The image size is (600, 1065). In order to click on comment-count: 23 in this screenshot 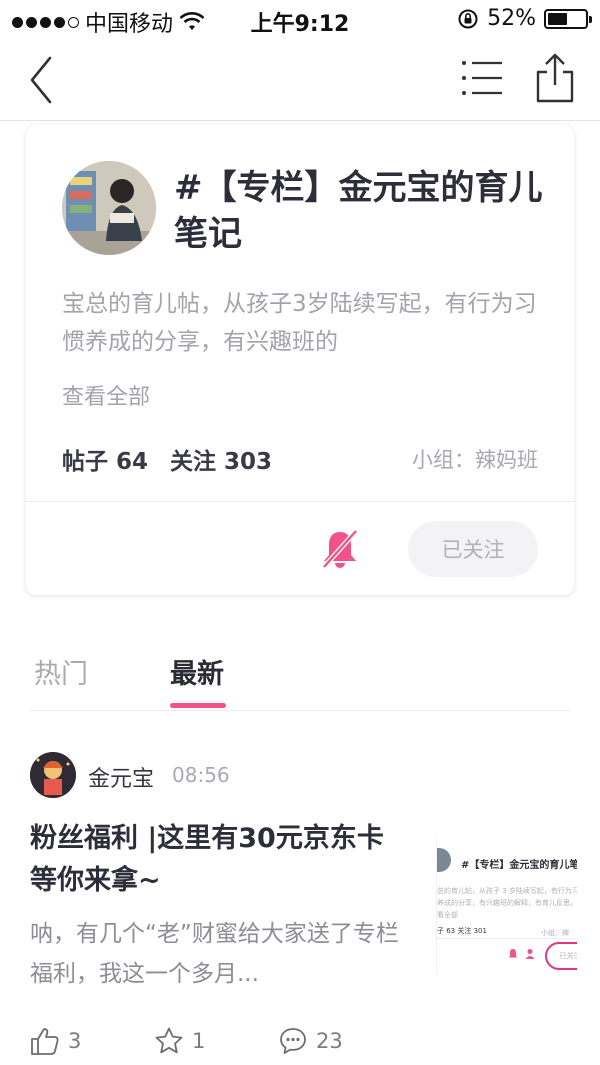, I will do `click(329, 1041)`.